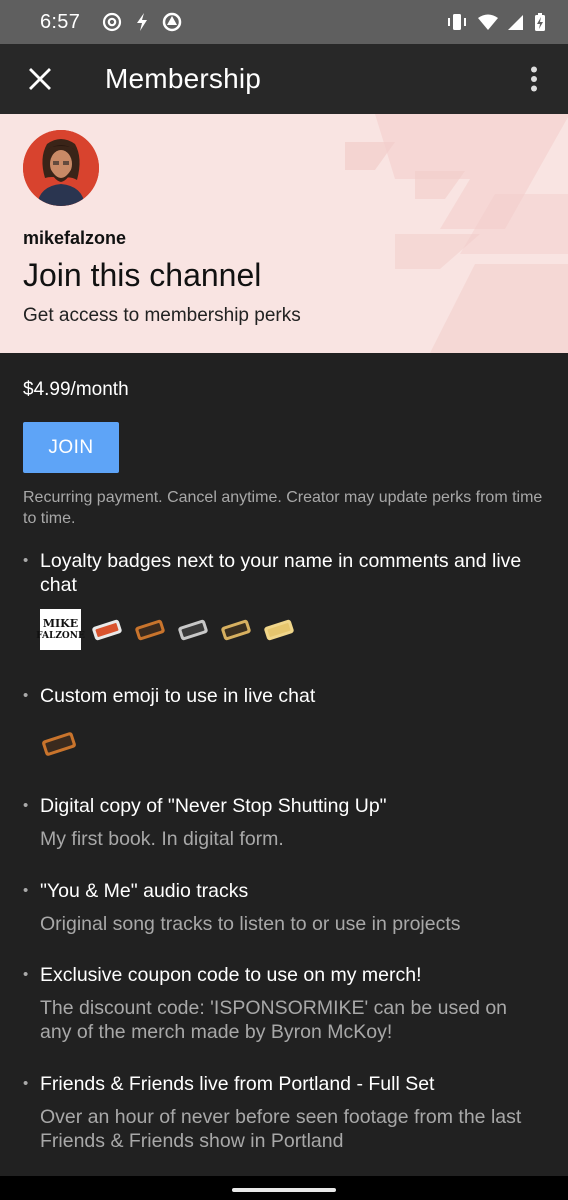 The width and height of the screenshot is (568, 1200). I want to click on badge-logo-line2: FALZONE, so click(60, 635).